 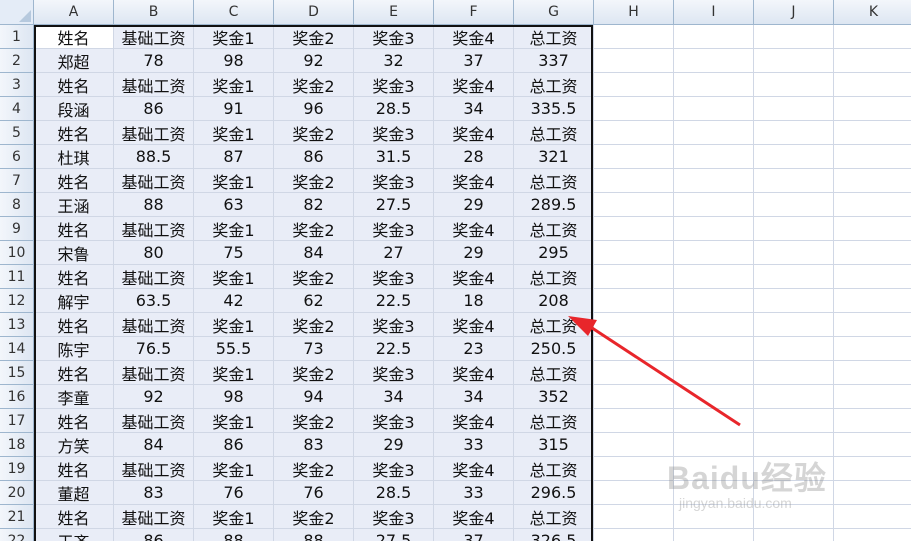 I want to click on cell-B19: 基础工资, so click(x=154, y=469).